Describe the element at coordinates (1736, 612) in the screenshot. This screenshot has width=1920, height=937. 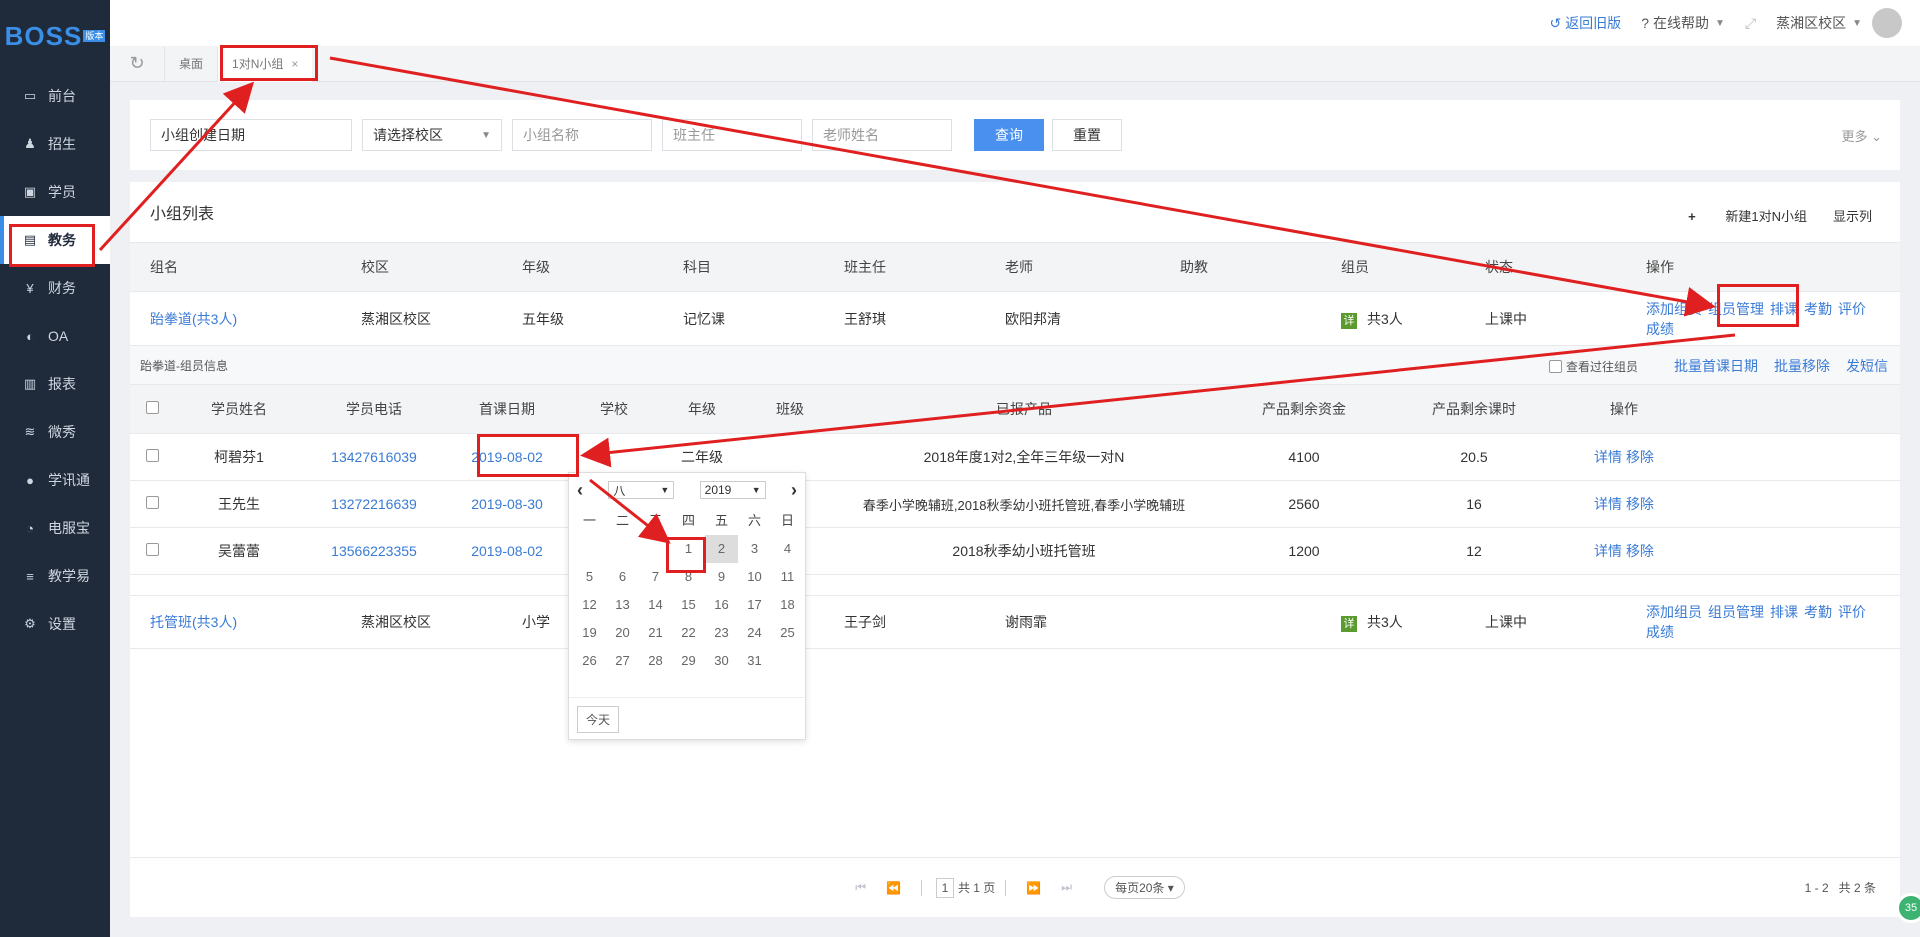
I see `member-manage-link: 组员管理` at that location.